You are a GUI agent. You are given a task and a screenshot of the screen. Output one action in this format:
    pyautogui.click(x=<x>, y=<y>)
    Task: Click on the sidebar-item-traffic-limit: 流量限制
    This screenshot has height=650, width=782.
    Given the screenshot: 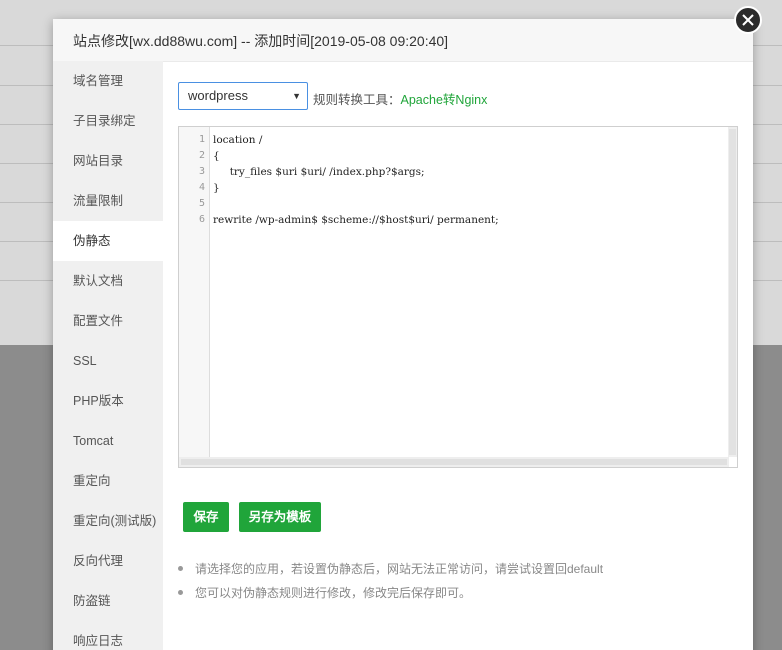 What is the action you would take?
    pyautogui.click(x=108, y=201)
    